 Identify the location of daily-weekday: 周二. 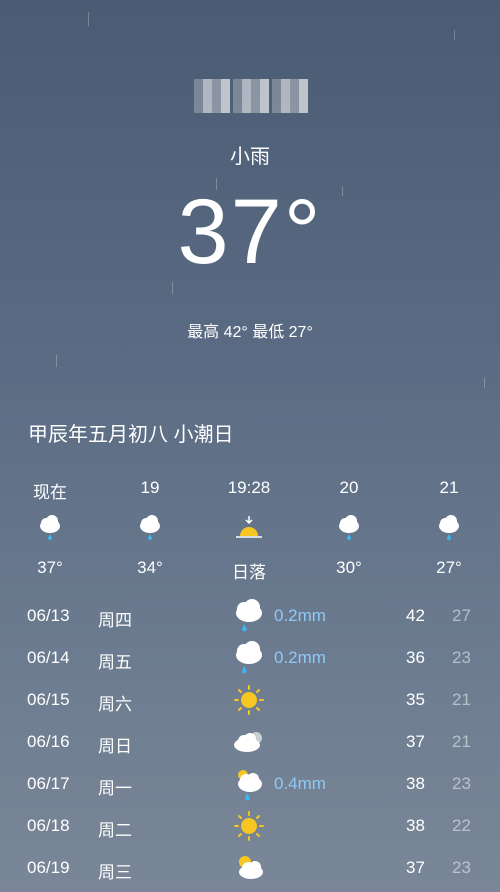
(115, 830).